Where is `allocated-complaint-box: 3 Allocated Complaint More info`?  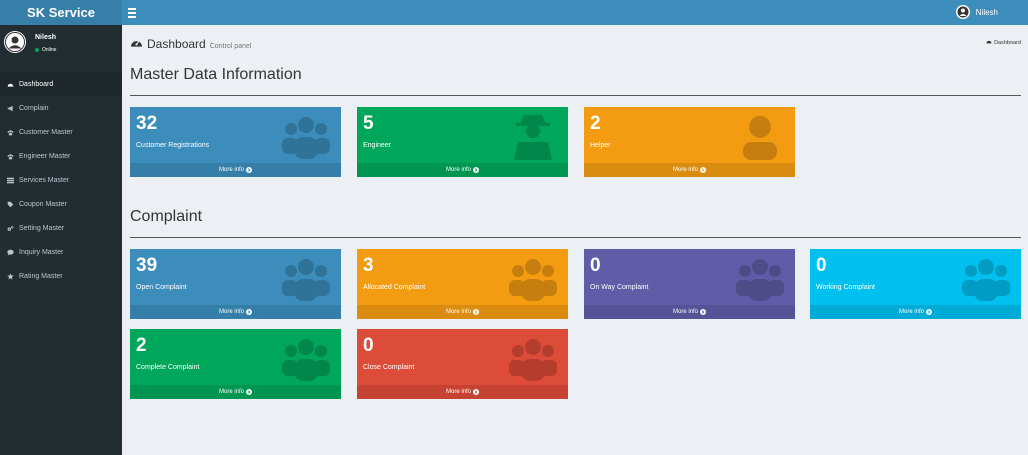 allocated-complaint-box: 3 Allocated Complaint More info is located at coordinates (462, 284).